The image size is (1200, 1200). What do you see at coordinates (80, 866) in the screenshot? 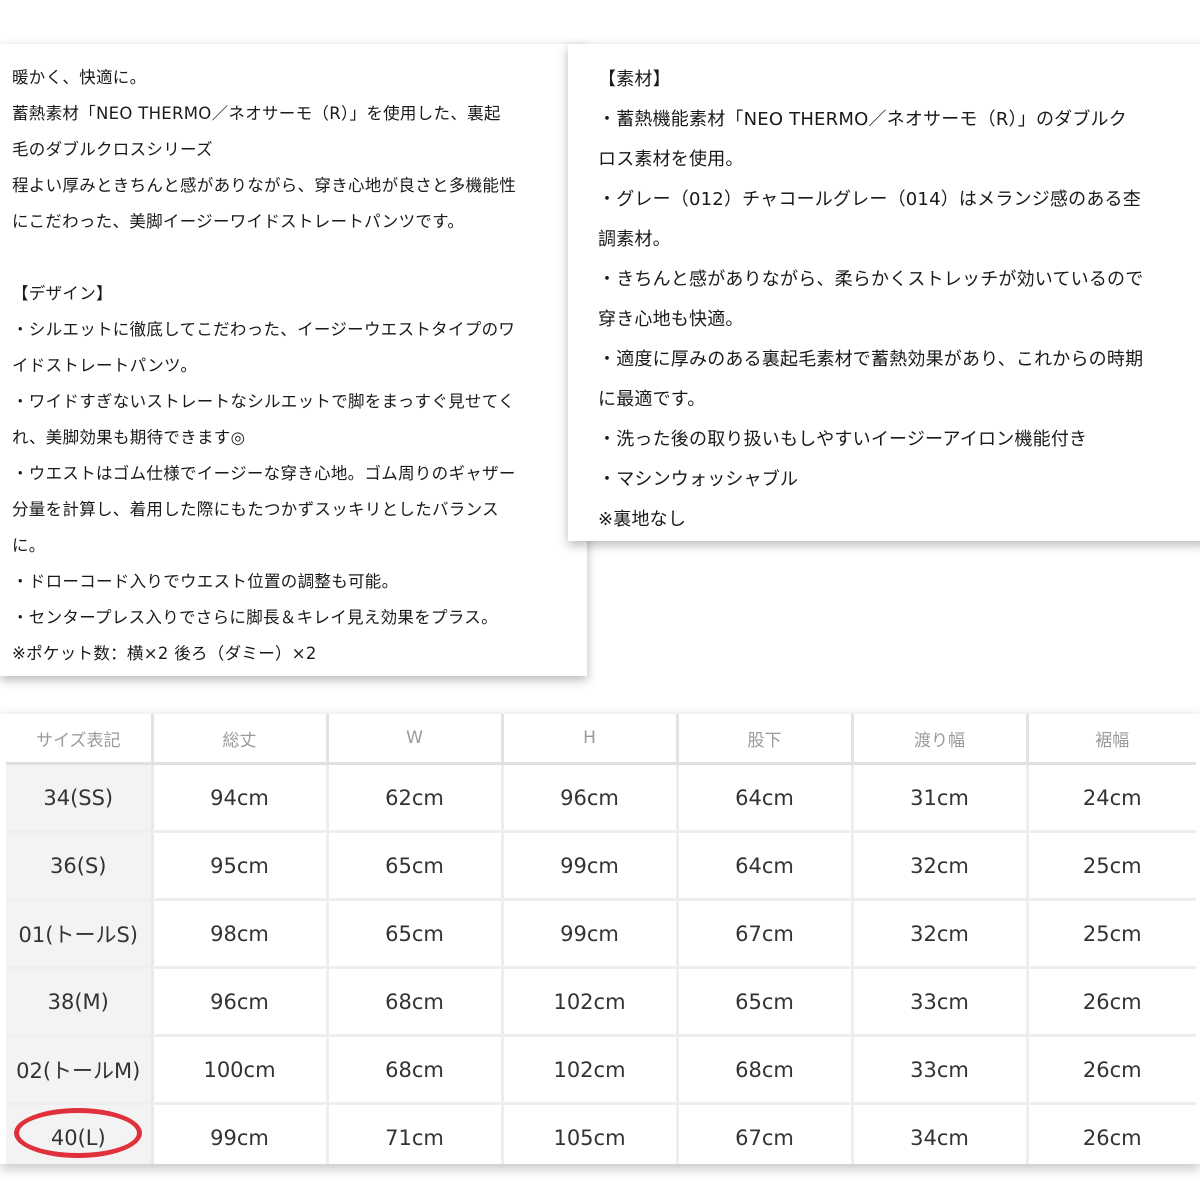
I see `size-label-cell: 36(S)` at bounding box center [80, 866].